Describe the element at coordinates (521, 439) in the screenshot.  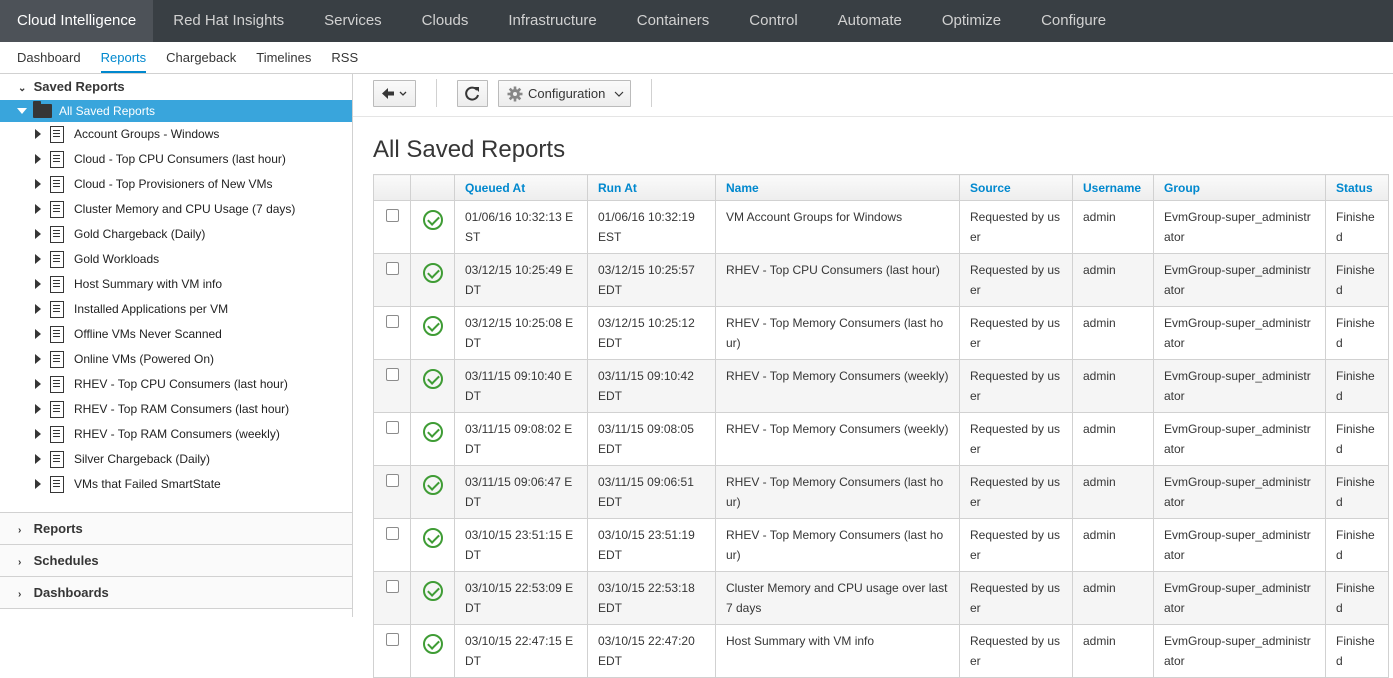
I see `cell-queued-at: 03/11/15 09:08:02 EDT` at that location.